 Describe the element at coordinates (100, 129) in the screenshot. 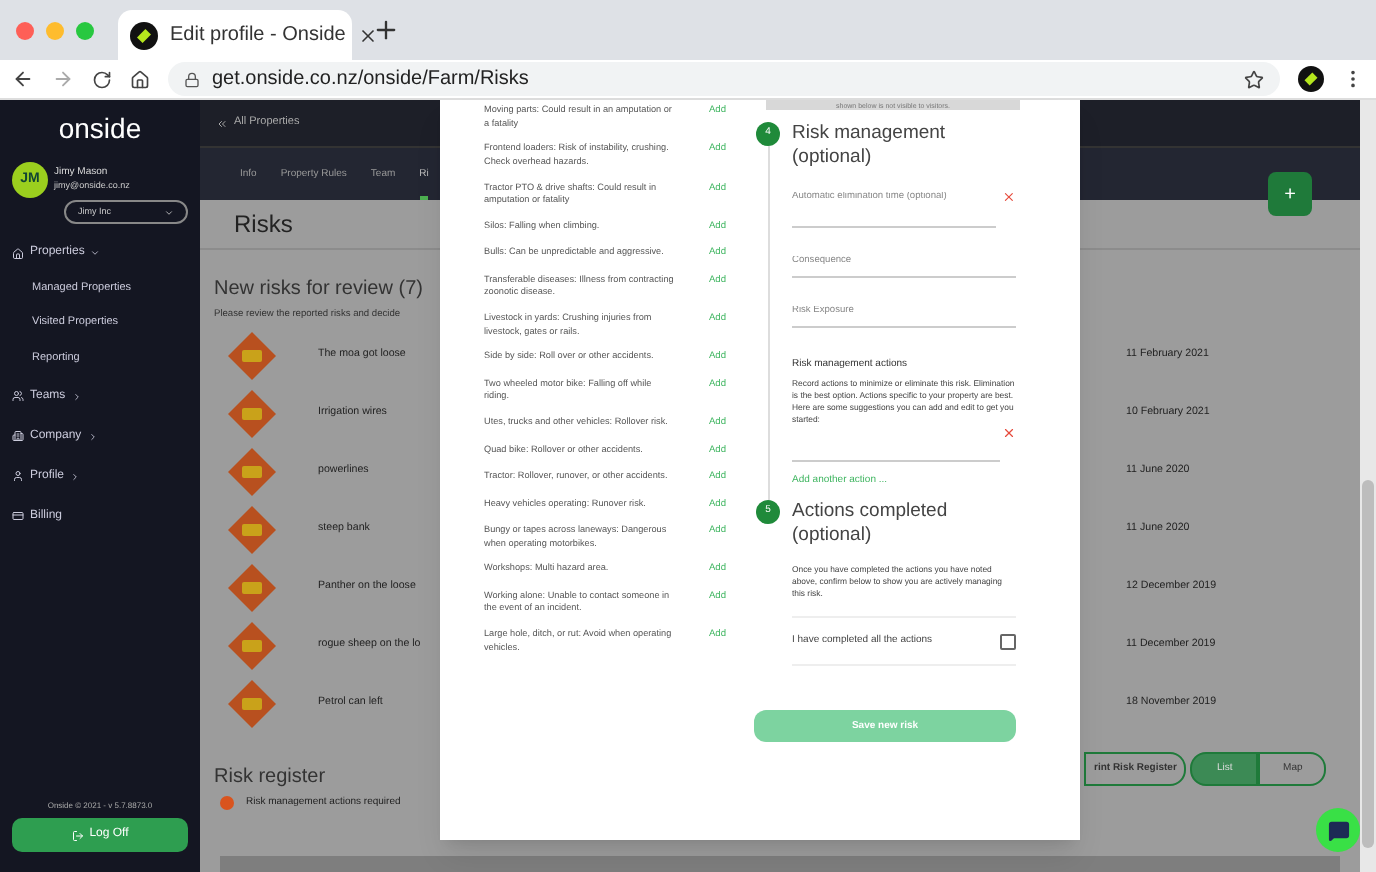

I see `onside-logo: onside` at that location.